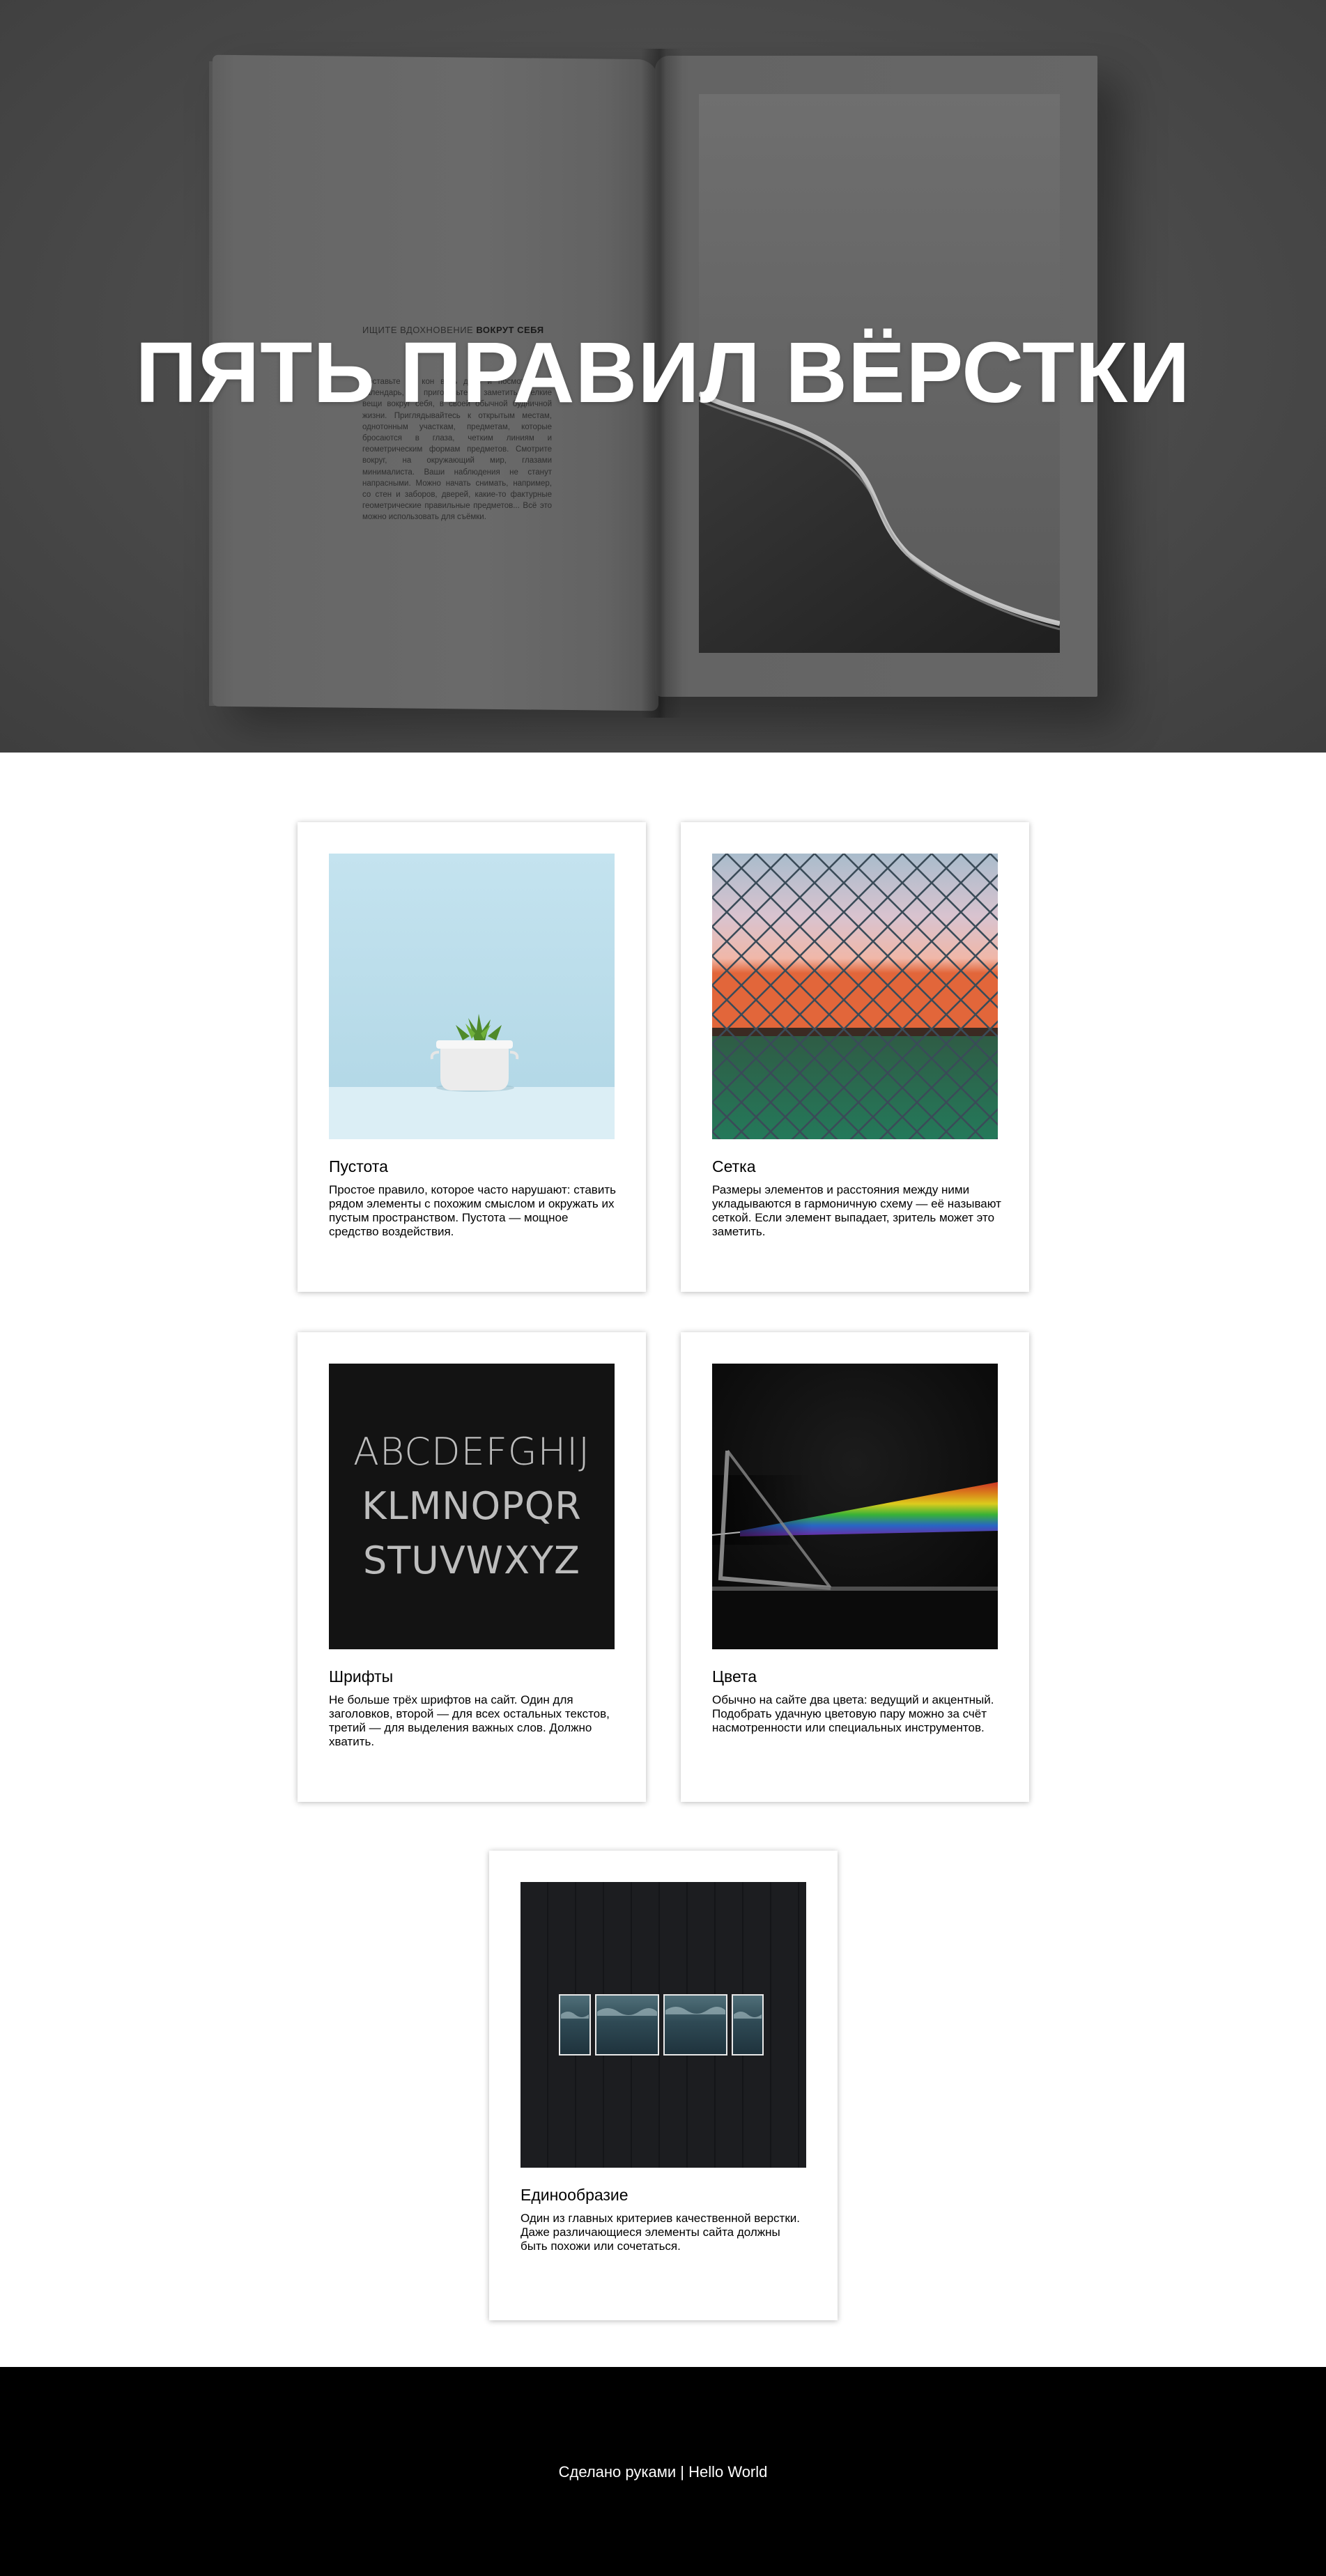  What do you see at coordinates (663, 373) in the screenshot?
I see `page-title: ПЯТЬ ПРАВИЛ ВЁРСТКИ` at bounding box center [663, 373].